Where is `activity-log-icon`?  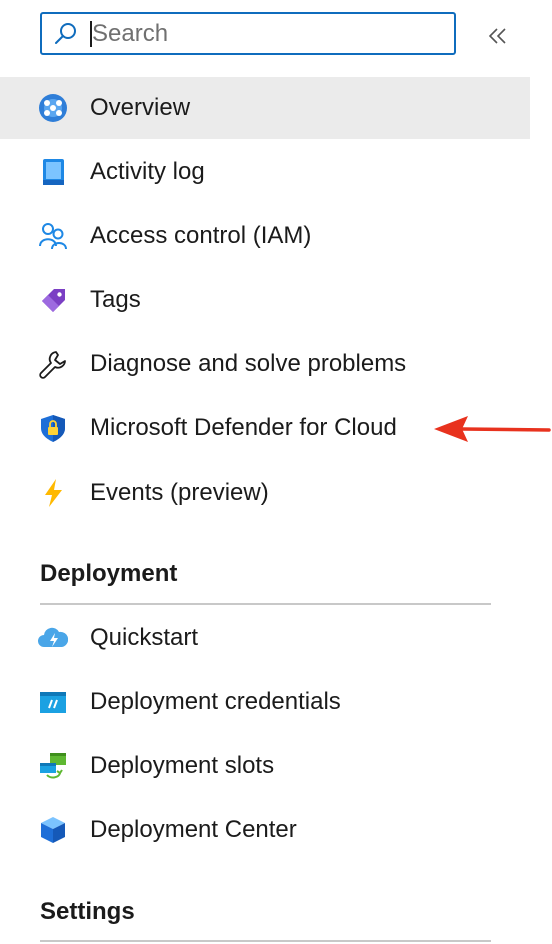 activity-log-icon is located at coordinates (53, 172).